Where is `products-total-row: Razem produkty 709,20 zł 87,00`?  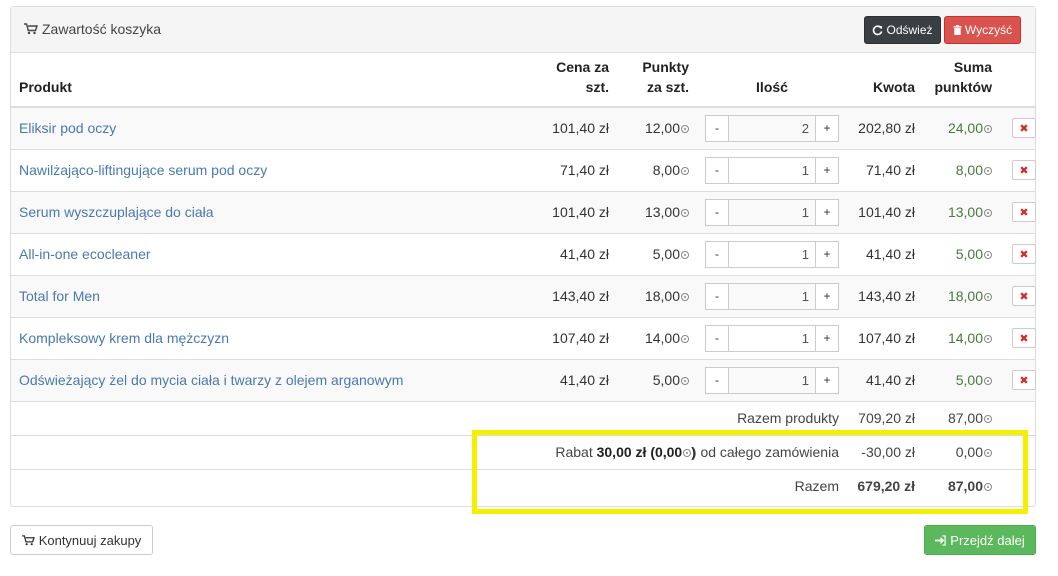 products-total-row: Razem produkty 709,20 zł 87,00 is located at coordinates (523, 418).